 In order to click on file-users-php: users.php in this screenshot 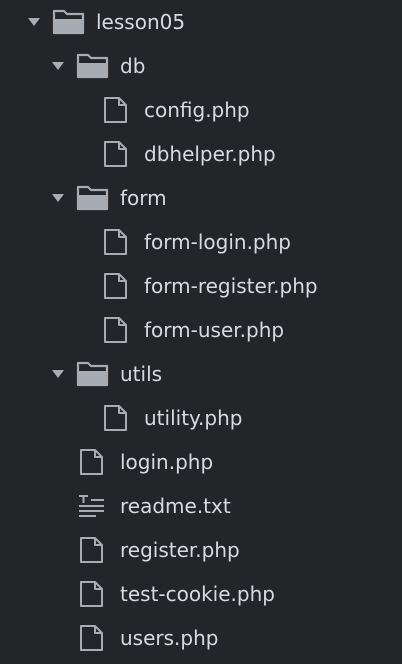, I will do `click(201, 638)`.